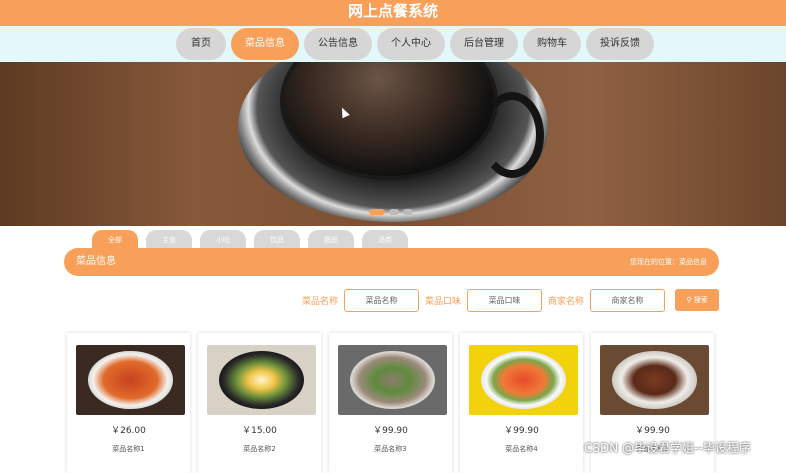 Image resolution: width=786 pixels, height=473 pixels. Describe the element at coordinates (512, 135) in the screenshot. I see `banner-cup-handle` at that location.